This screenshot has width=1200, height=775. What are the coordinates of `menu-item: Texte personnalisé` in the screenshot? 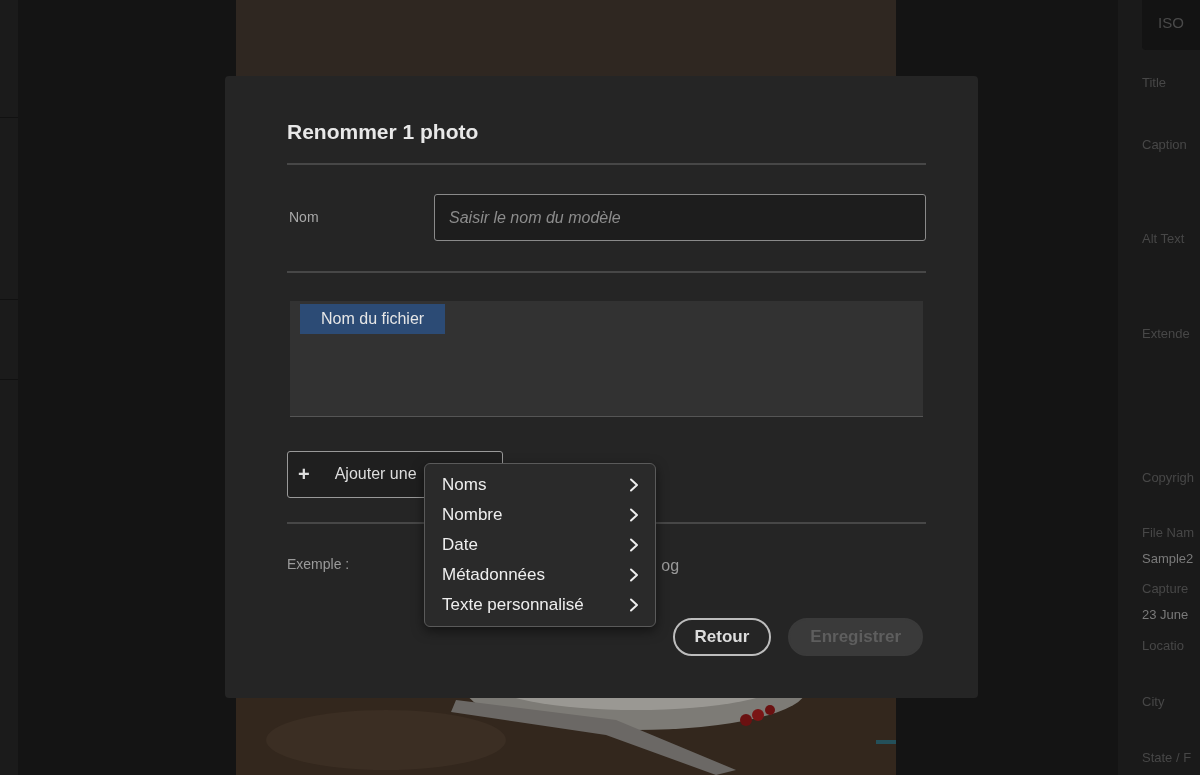 It's located at (540, 605).